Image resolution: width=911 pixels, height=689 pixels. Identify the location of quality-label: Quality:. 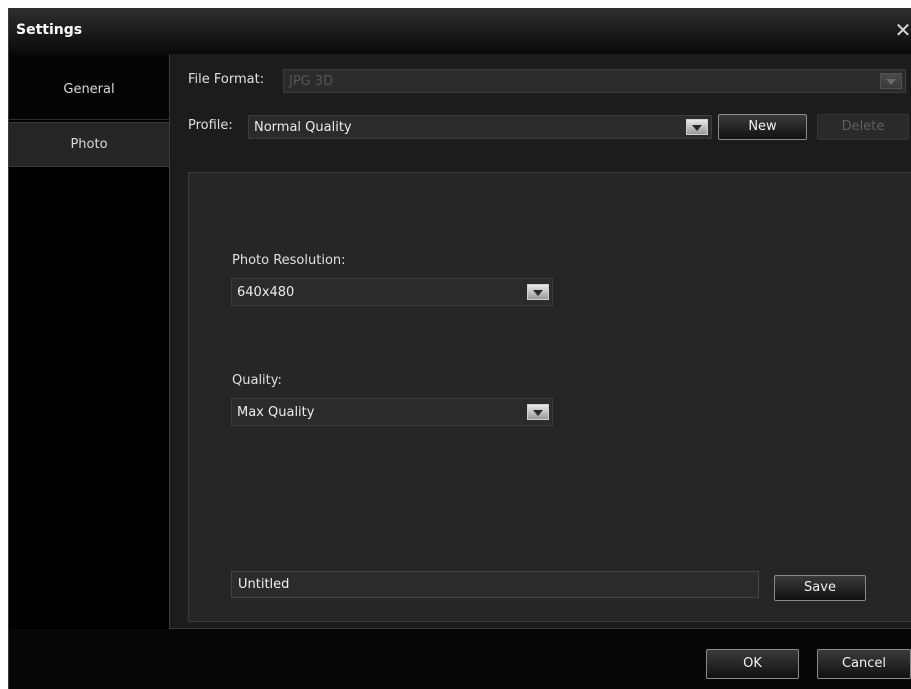
(257, 380).